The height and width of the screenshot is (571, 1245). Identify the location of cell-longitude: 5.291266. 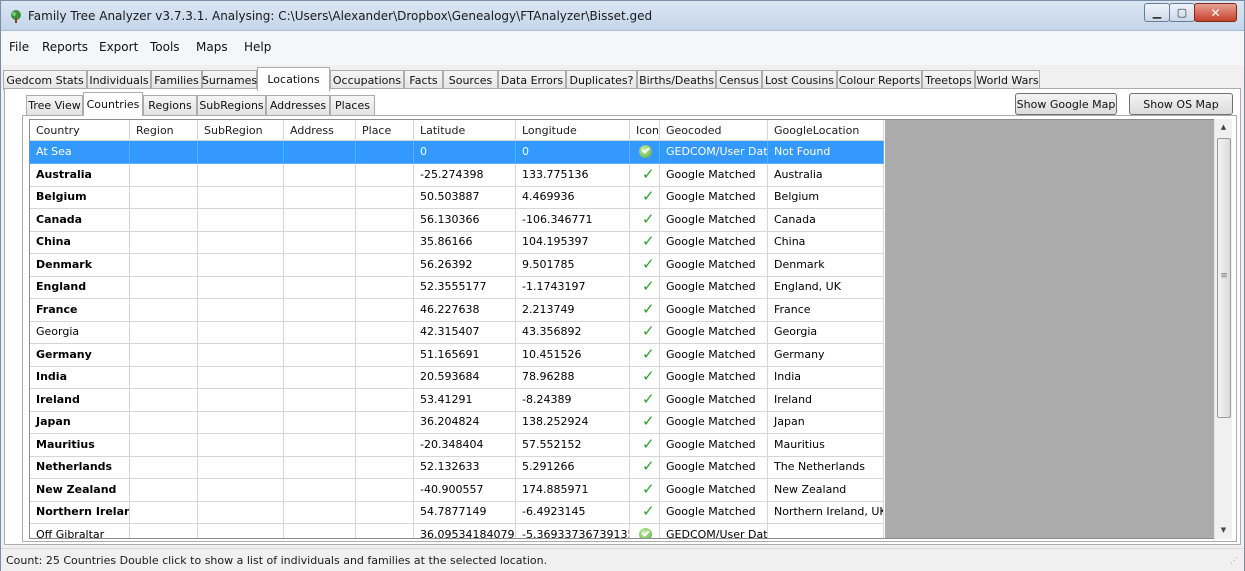
(573, 467).